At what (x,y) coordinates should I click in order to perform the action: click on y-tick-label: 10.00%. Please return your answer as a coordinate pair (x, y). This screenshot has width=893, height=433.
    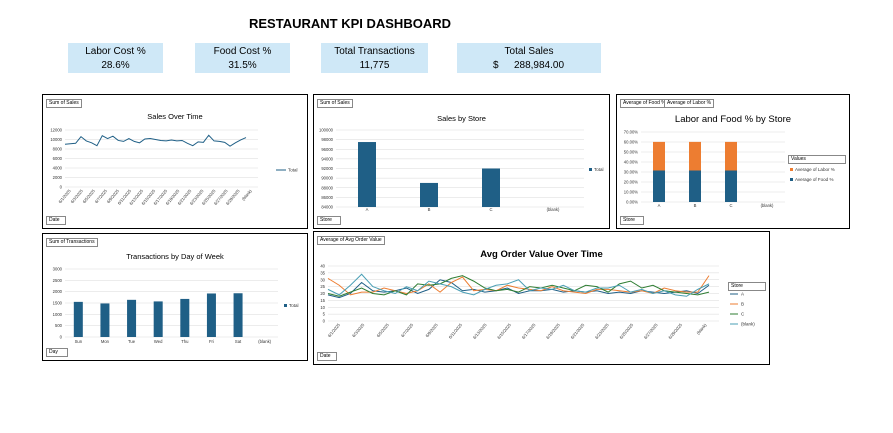
    Looking at the image, I should click on (631, 192).